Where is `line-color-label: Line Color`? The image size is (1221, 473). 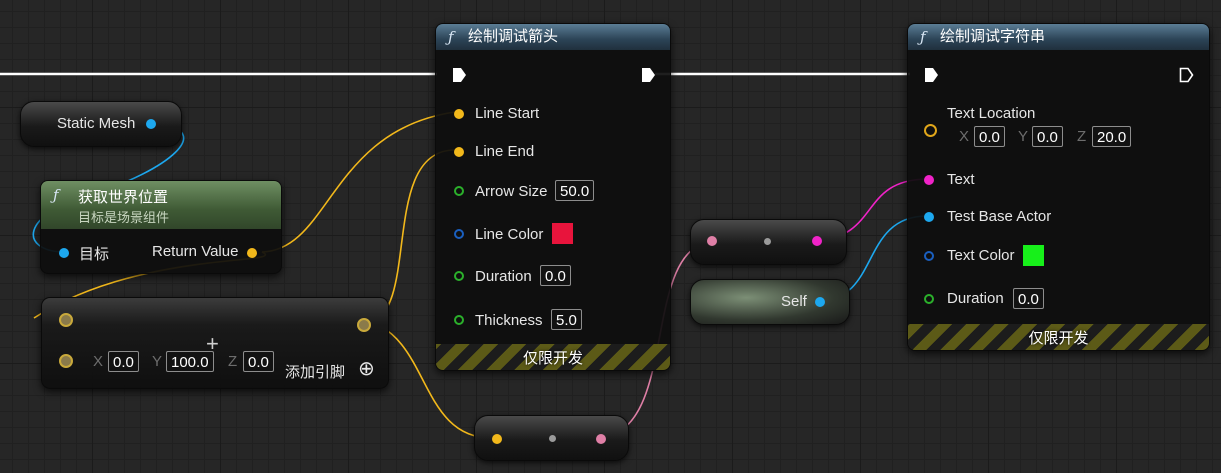
line-color-label: Line Color is located at coordinates (509, 234).